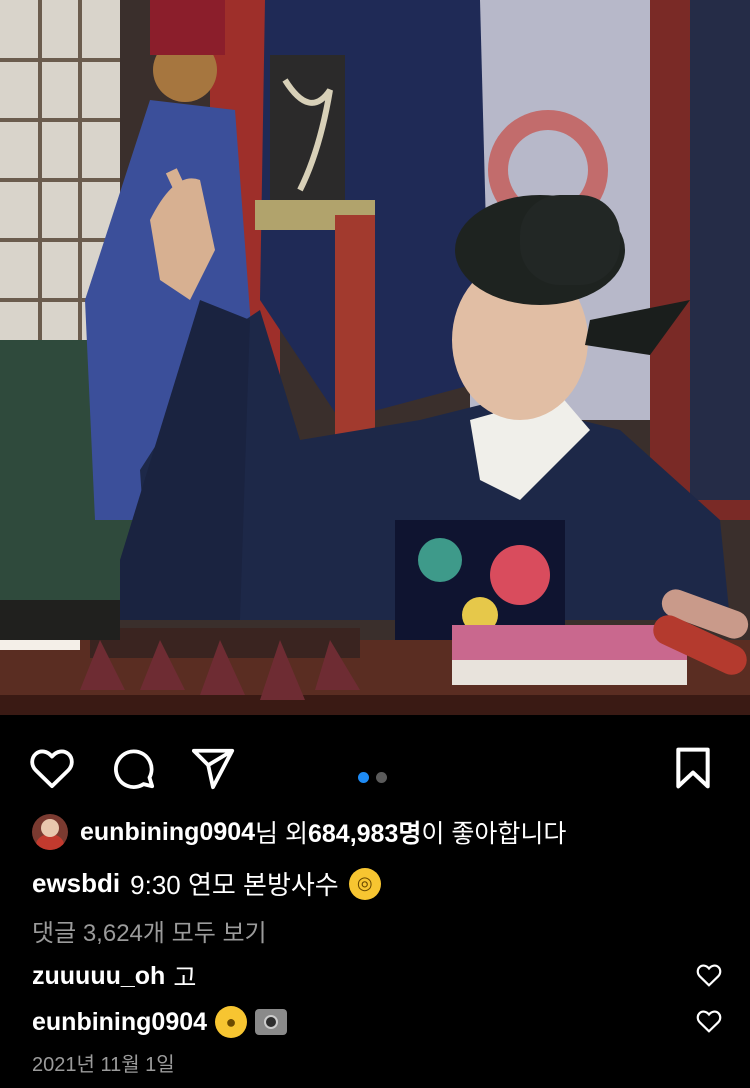 This screenshot has width=750, height=1088. Describe the element at coordinates (364, 832) in the screenshot. I see `likes-count: 684,983명` at that location.